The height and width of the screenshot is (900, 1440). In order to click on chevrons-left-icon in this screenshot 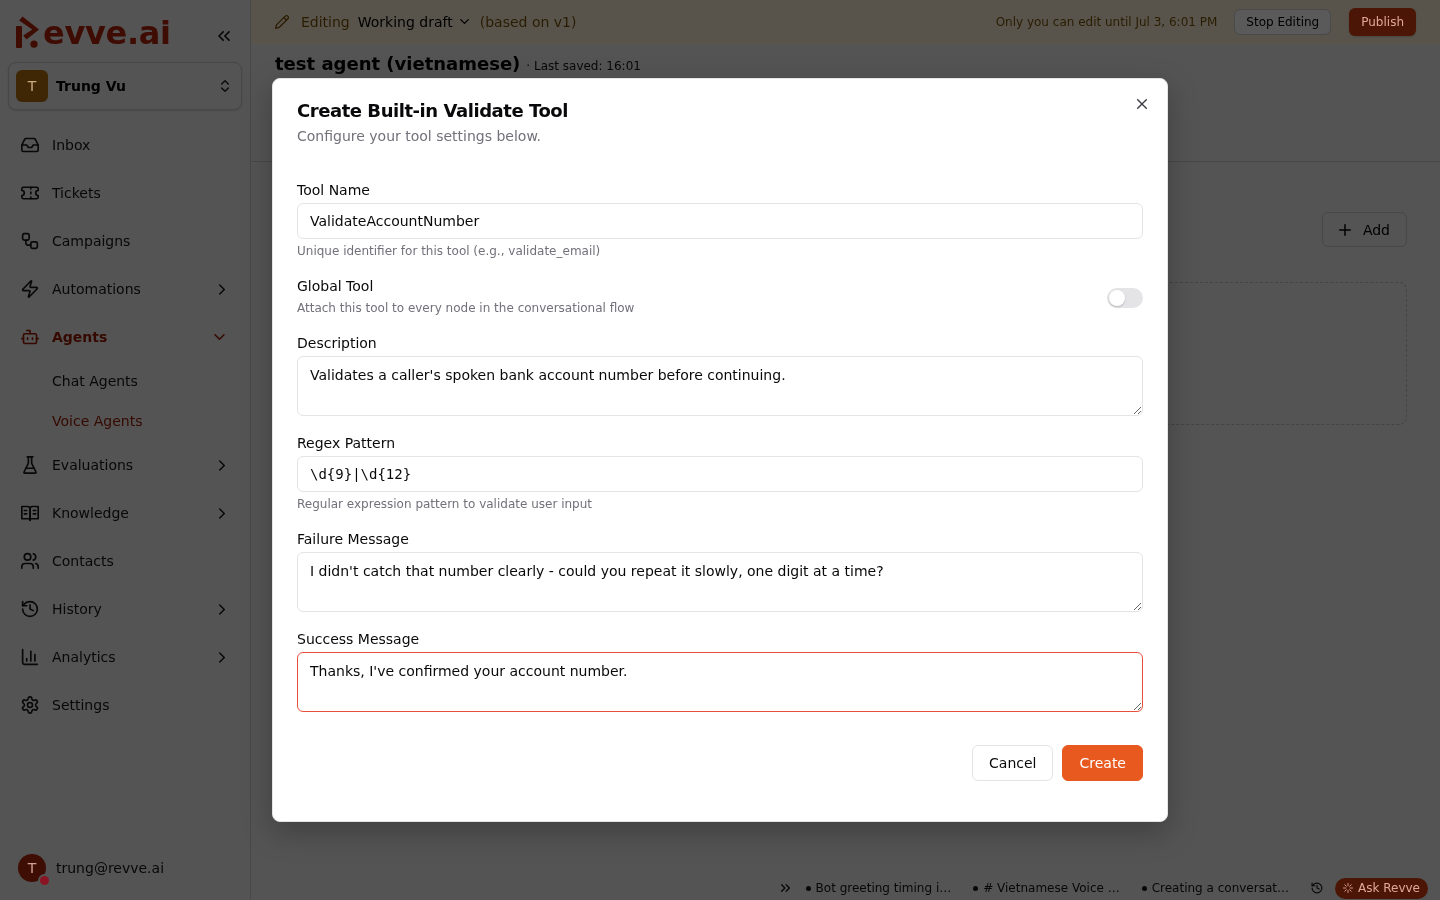, I will do `click(224, 36)`.